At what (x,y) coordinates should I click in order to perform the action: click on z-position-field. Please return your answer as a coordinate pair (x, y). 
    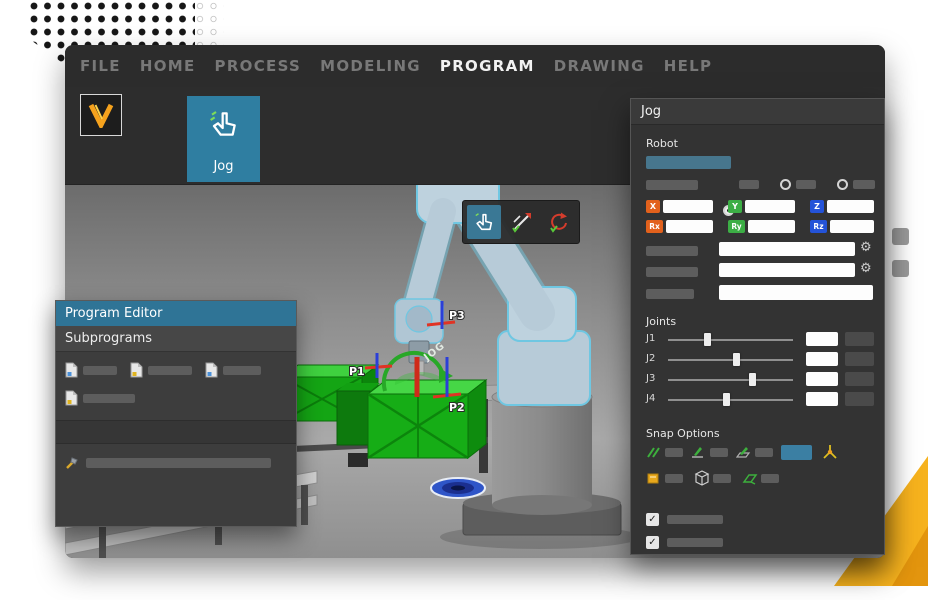
    Looking at the image, I should click on (850, 206).